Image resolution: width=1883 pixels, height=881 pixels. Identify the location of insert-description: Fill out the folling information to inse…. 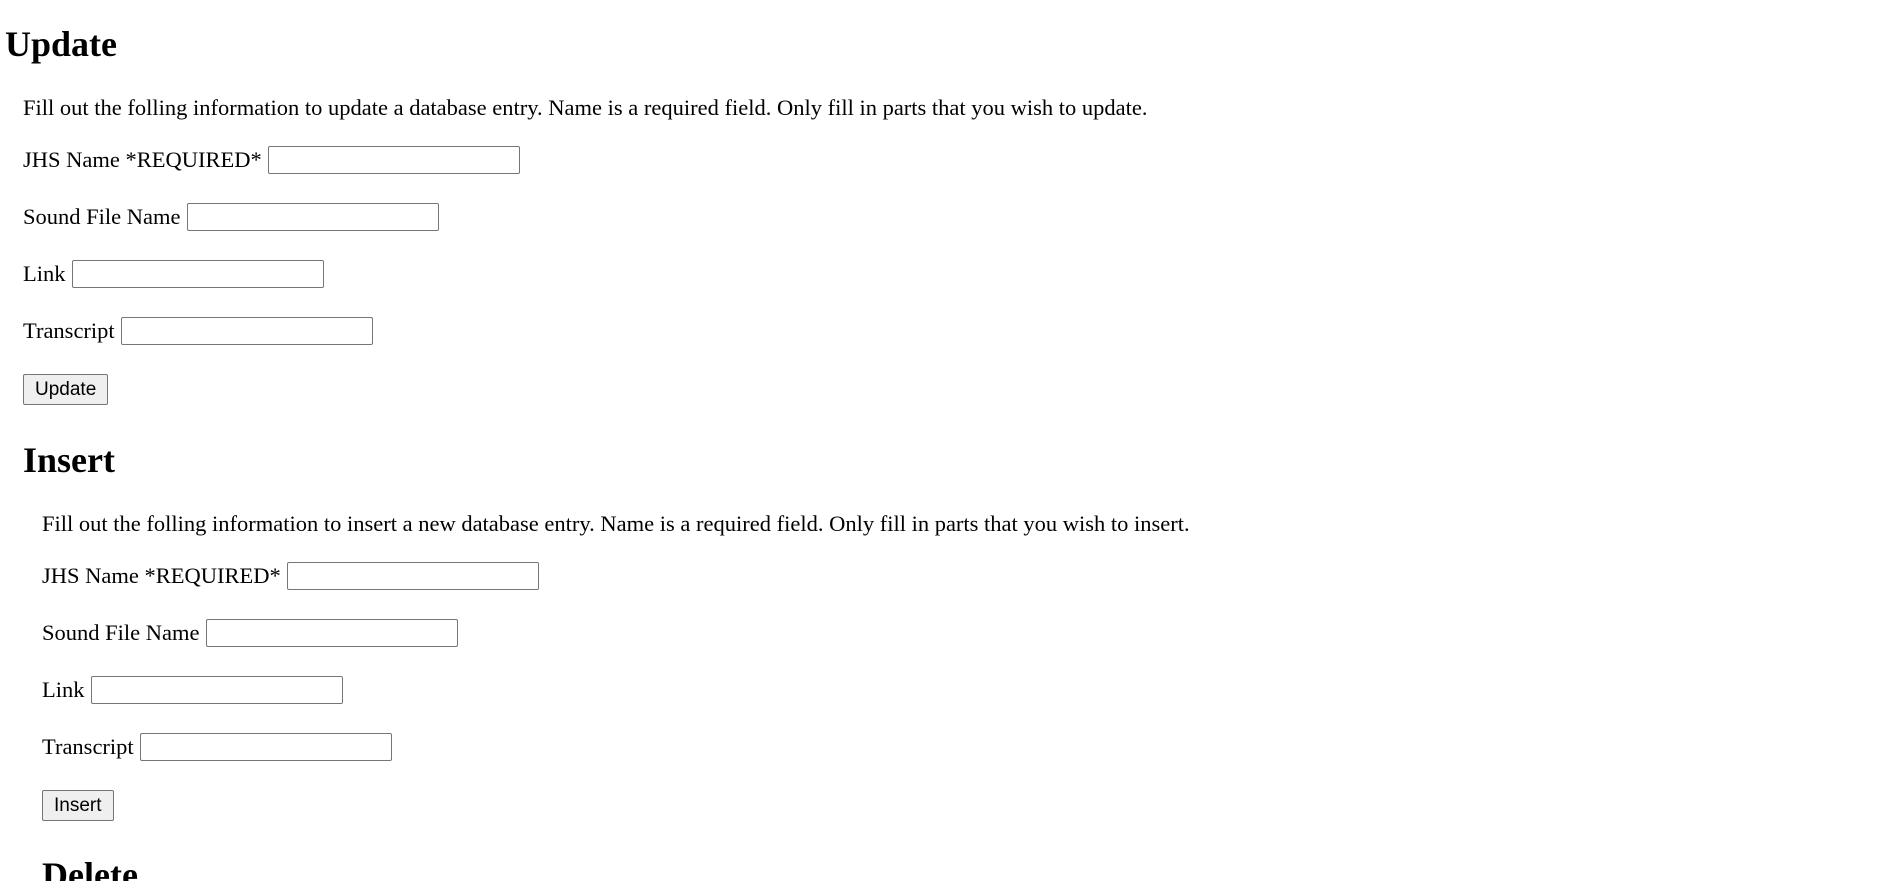
(616, 523).